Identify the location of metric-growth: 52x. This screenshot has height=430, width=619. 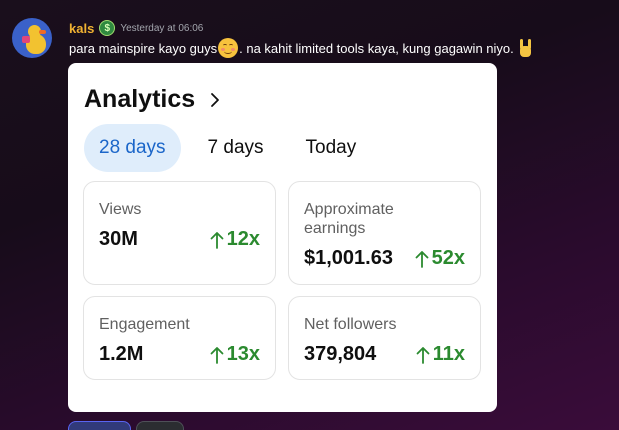
(440, 258).